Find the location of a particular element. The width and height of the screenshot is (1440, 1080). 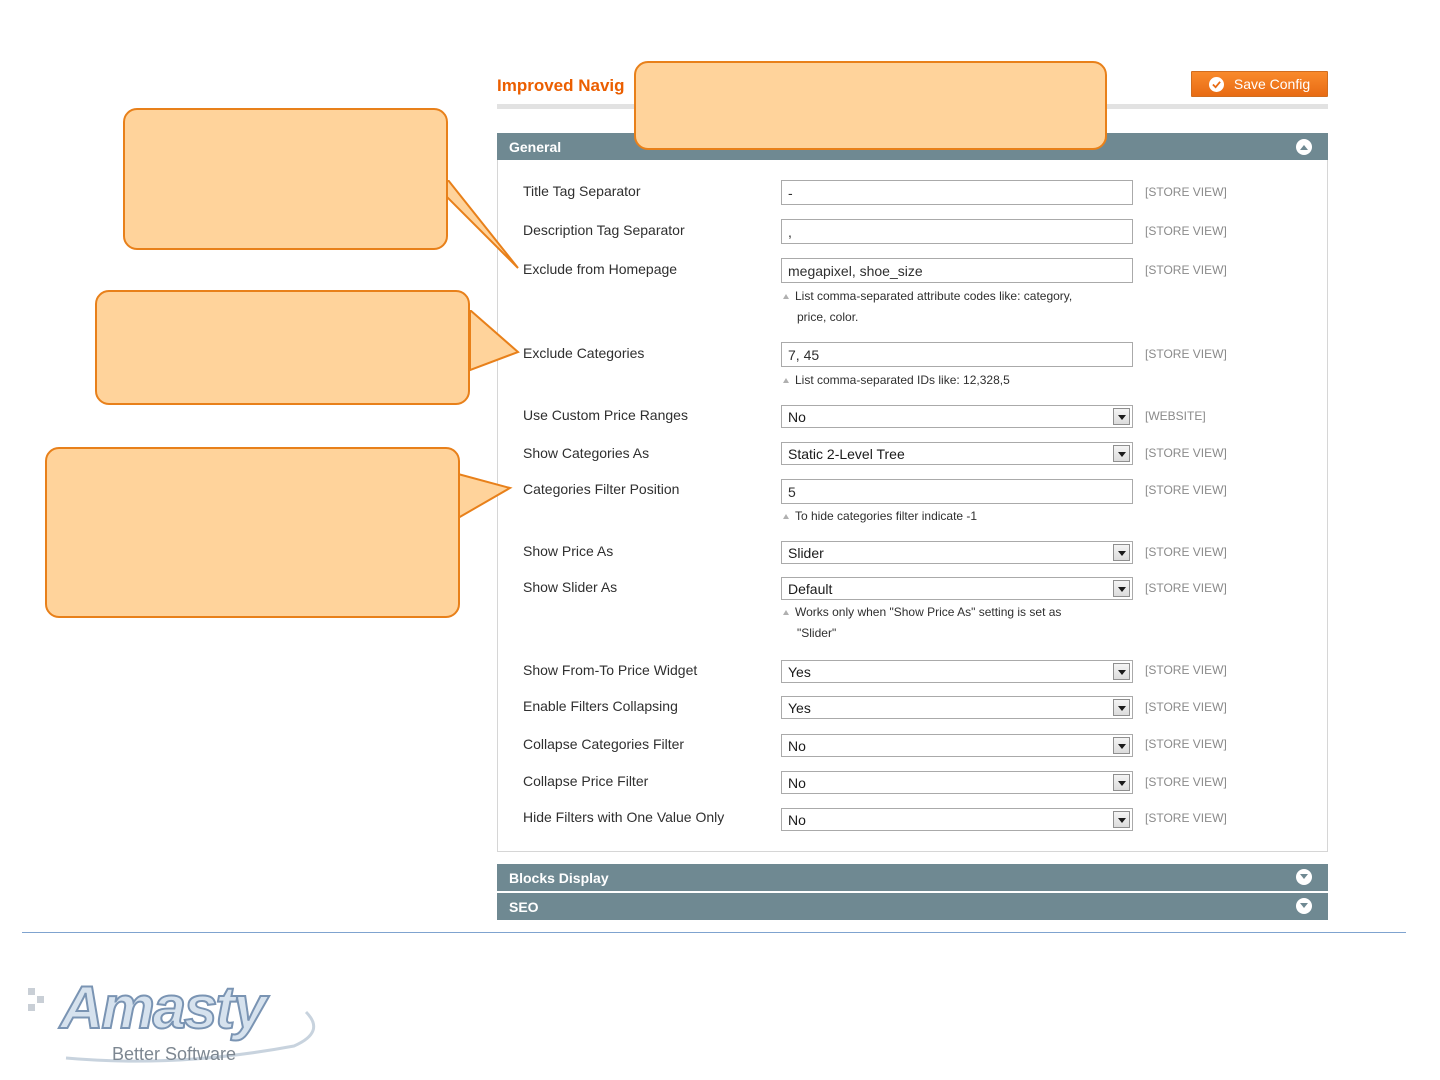

field-label: Use Custom Price Ranges is located at coordinates (605, 415).